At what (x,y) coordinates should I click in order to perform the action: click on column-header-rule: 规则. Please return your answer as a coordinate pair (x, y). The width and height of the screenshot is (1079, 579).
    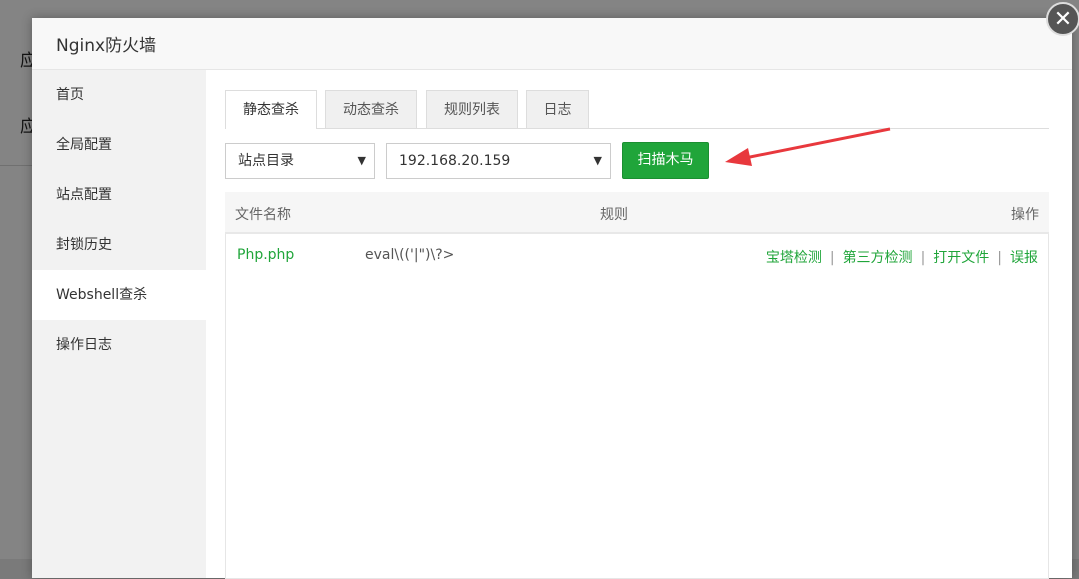
    Looking at the image, I should click on (614, 215).